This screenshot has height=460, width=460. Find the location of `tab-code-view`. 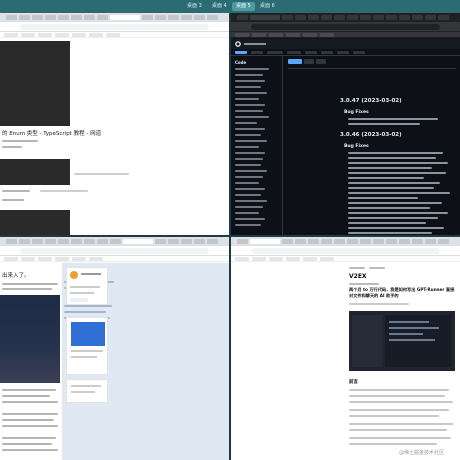

tab-code-view is located at coordinates (309, 61).